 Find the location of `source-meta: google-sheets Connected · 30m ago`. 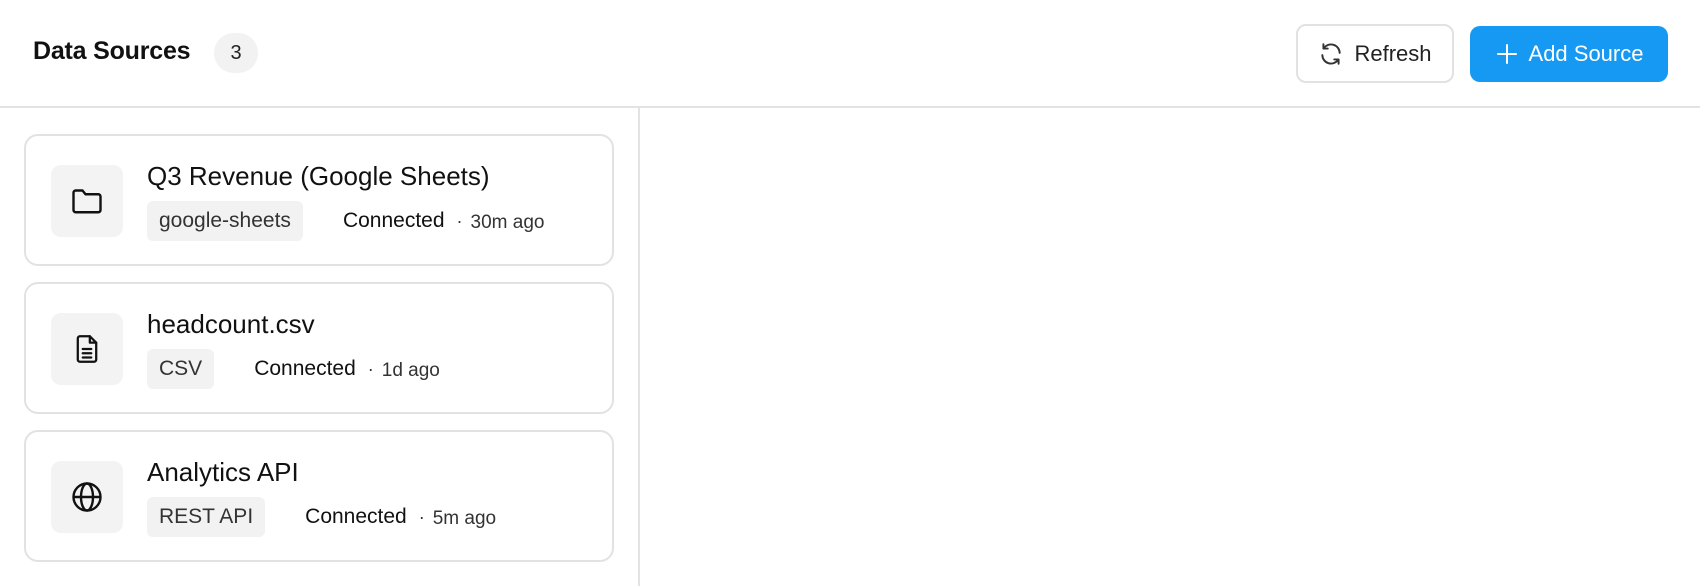

source-meta: google-sheets Connected · 30m ago is located at coordinates (345, 221).